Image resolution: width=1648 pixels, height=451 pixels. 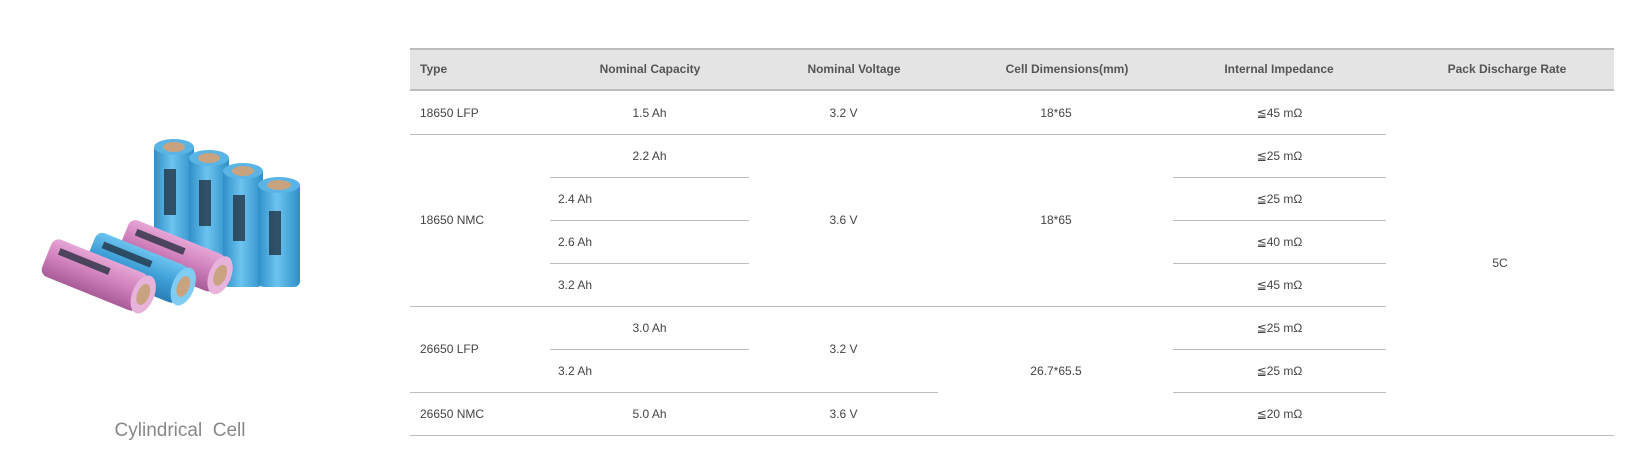 What do you see at coordinates (170, 226) in the screenshot?
I see `cylindrical-cells-image` at bounding box center [170, 226].